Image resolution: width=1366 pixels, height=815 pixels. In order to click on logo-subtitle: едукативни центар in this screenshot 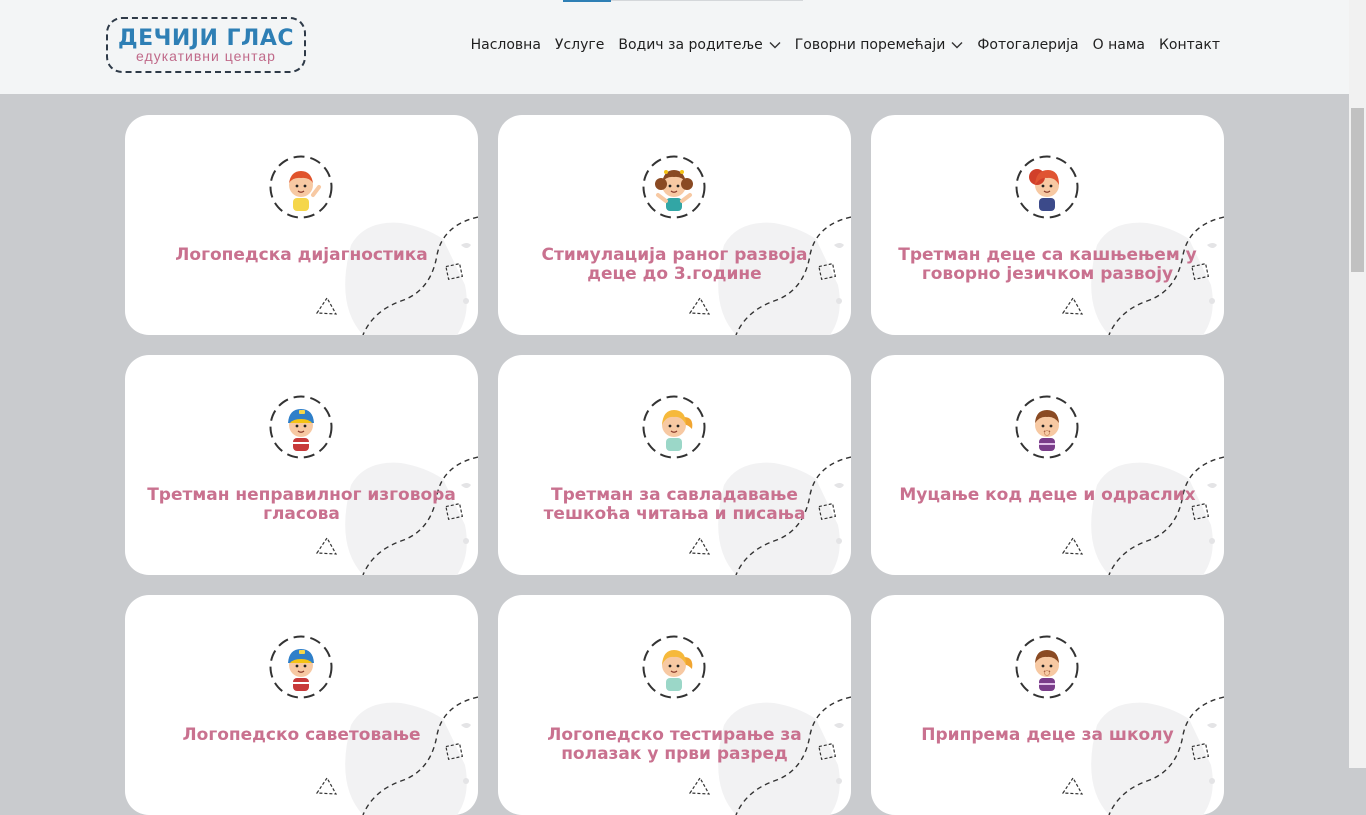, I will do `click(206, 56)`.